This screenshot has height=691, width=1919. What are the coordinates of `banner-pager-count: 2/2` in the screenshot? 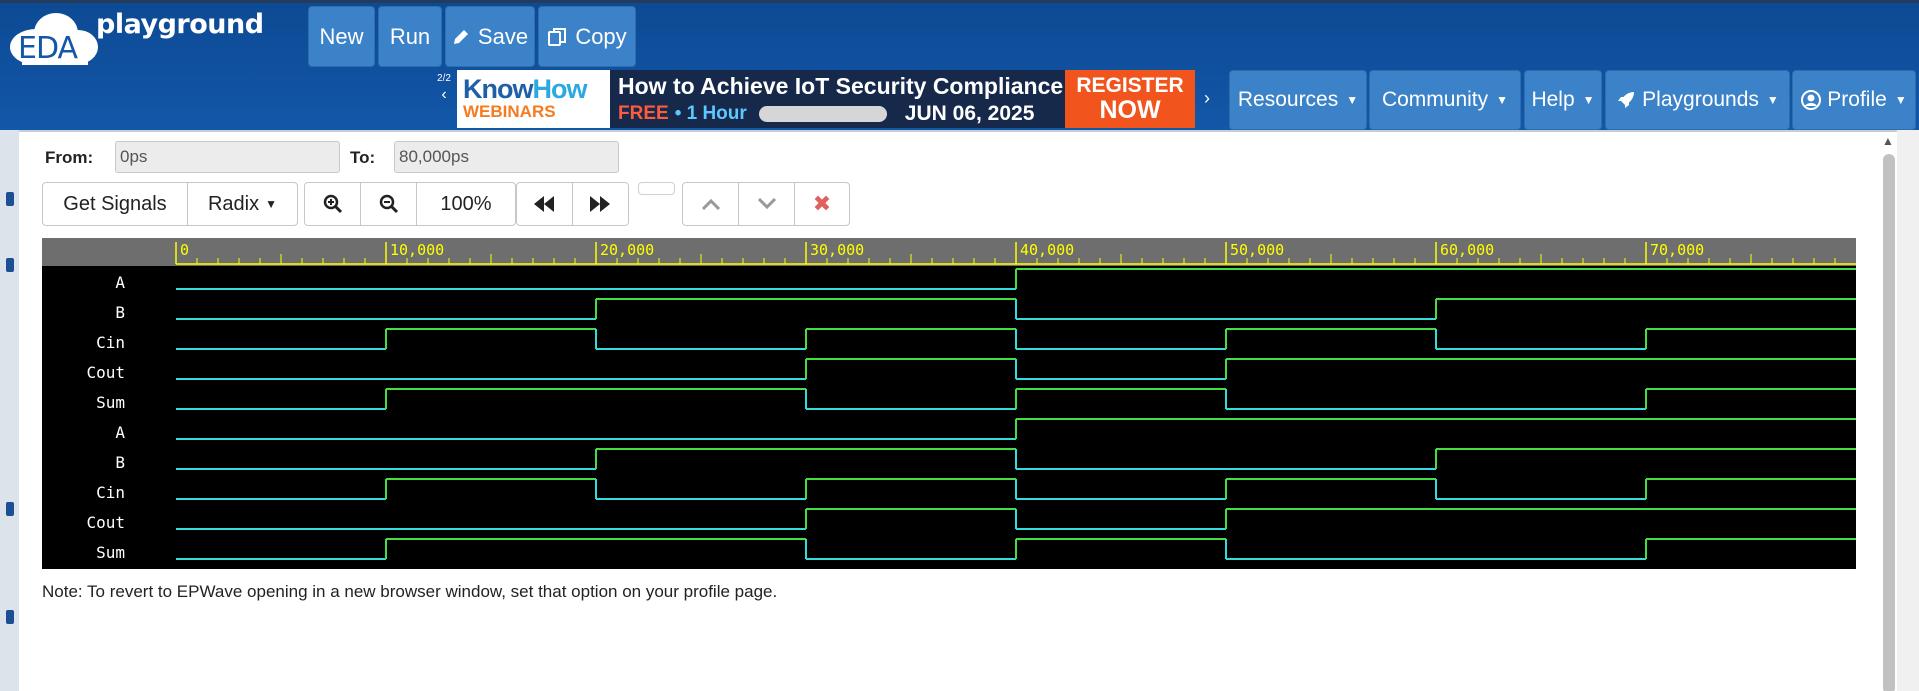 It's located at (444, 78).